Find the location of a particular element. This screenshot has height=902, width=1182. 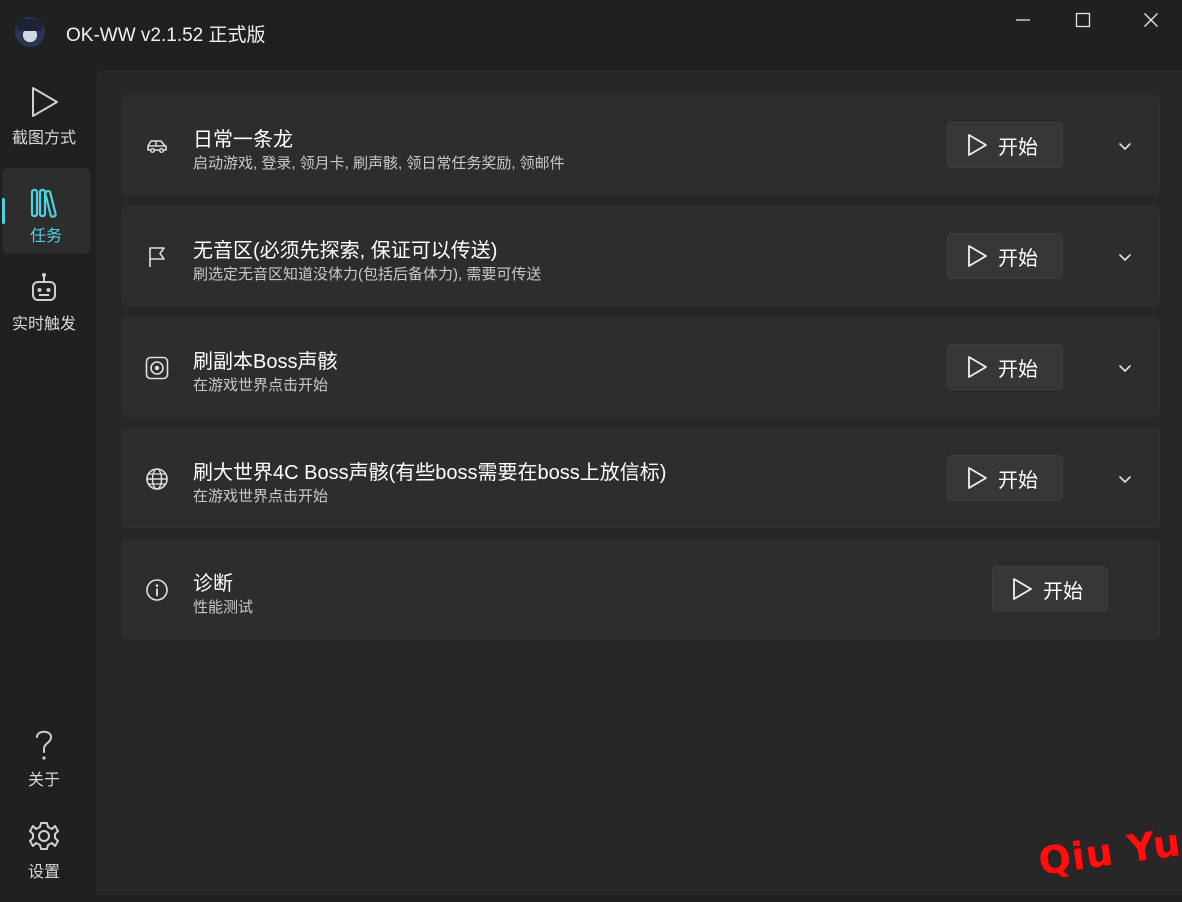

sidebar-item-label: 实时触发 is located at coordinates (43, 324).